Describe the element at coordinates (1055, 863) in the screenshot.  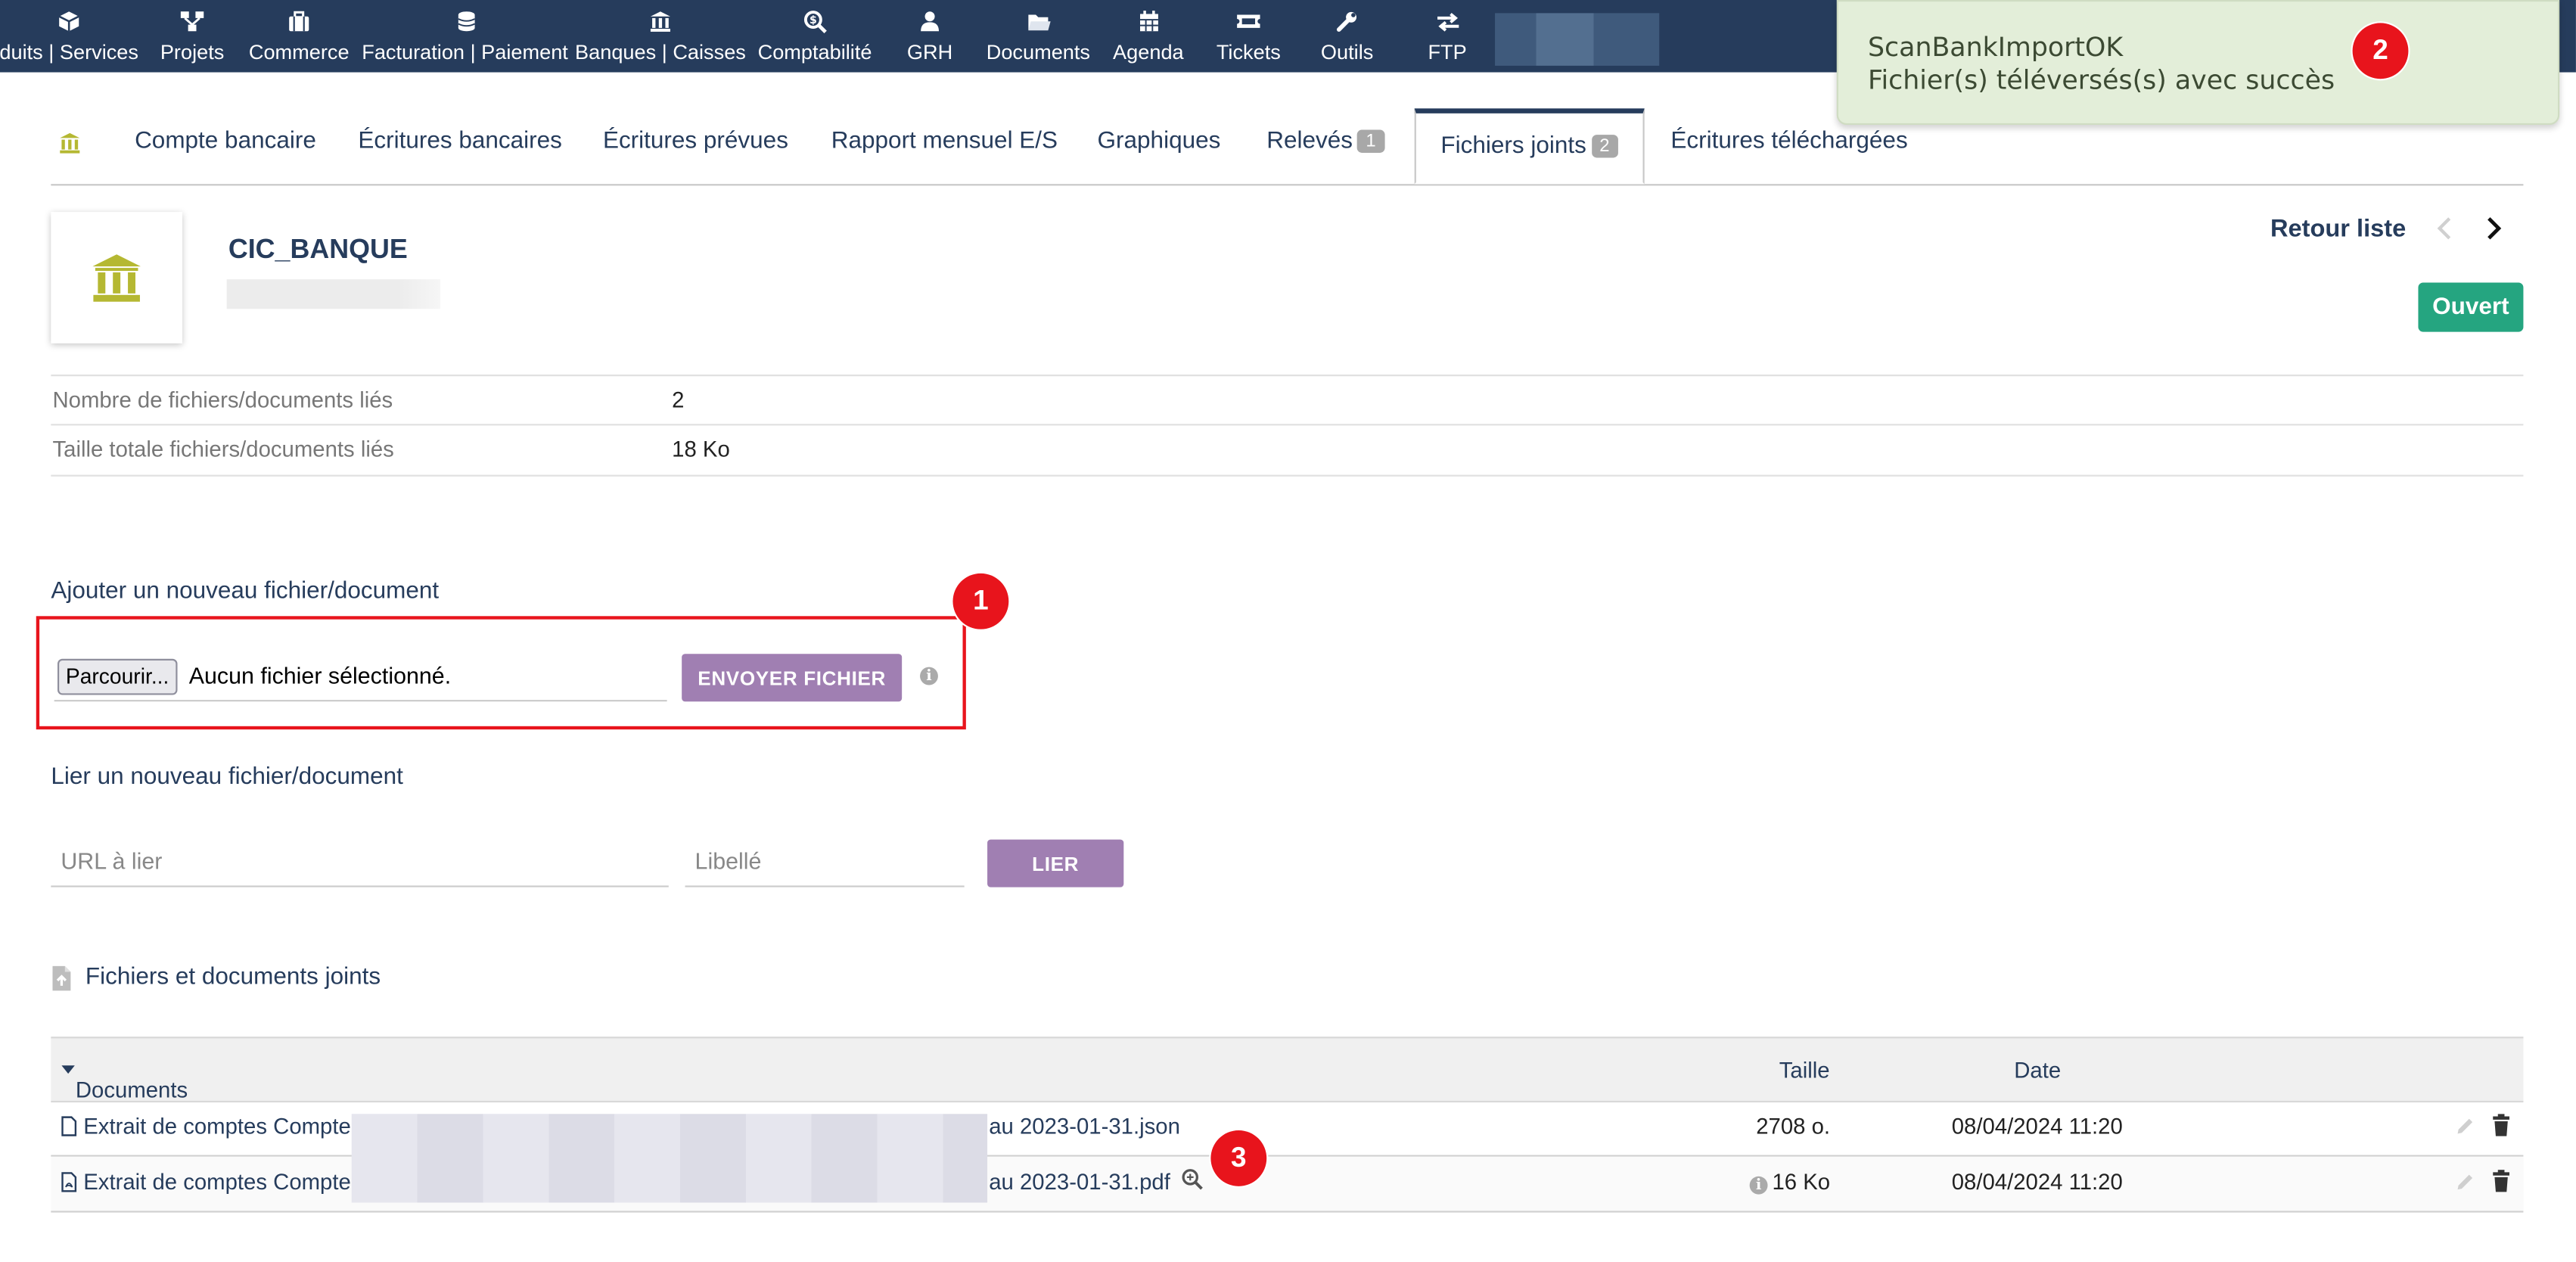
I see `link-button: LIER` at that location.